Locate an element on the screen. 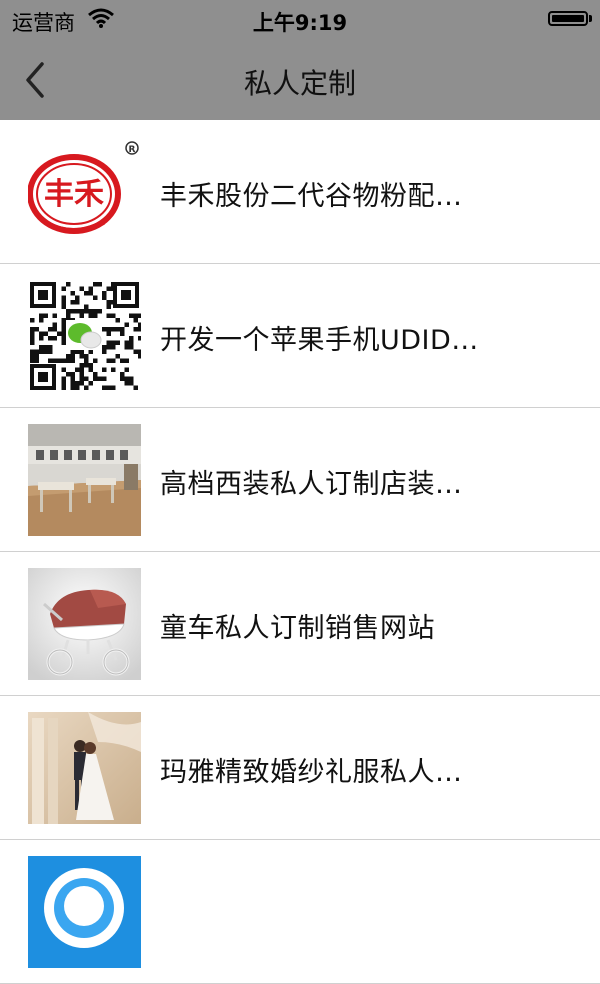 The height and width of the screenshot is (984, 600). mascot-image is located at coordinates (84, 912).